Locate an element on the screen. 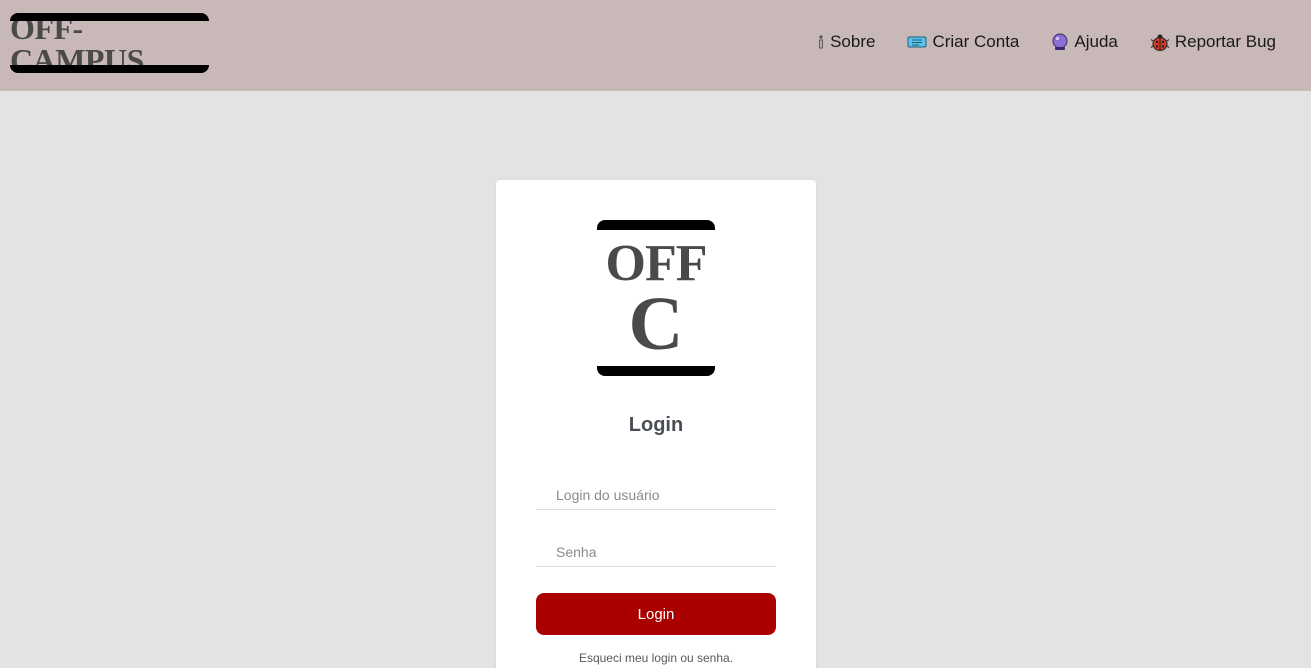 Image resolution: width=1311 pixels, height=668 pixels. login-button: Login is located at coordinates (656, 614).